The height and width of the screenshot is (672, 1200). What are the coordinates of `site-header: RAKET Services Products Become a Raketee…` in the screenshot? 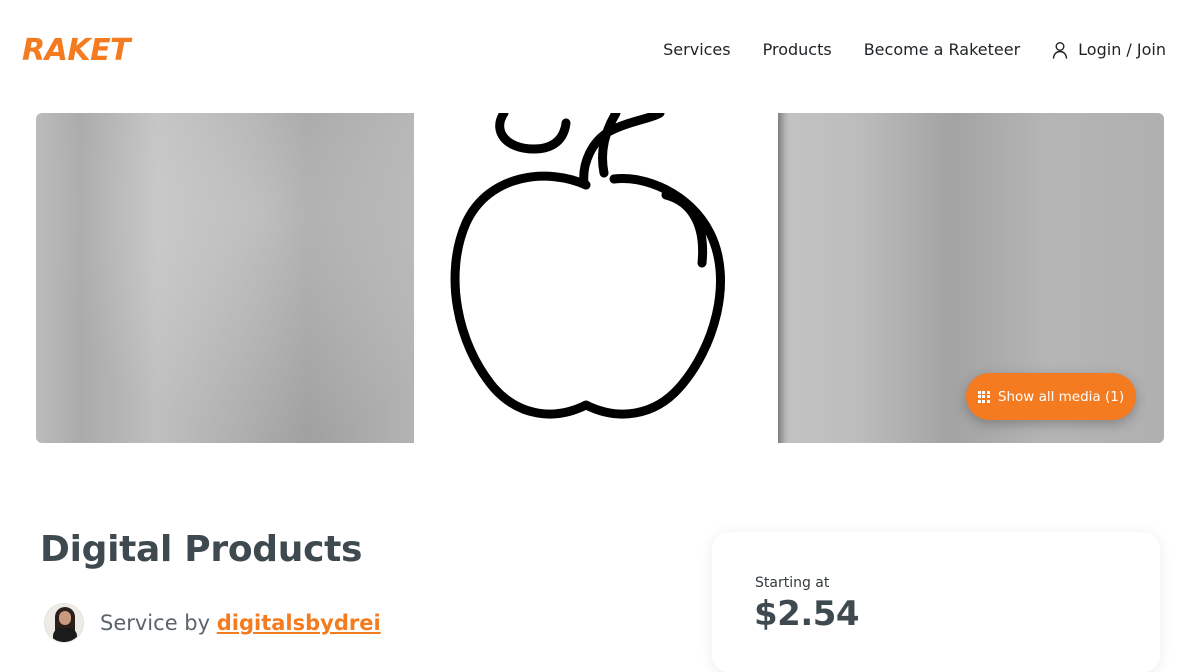 It's located at (600, 50).